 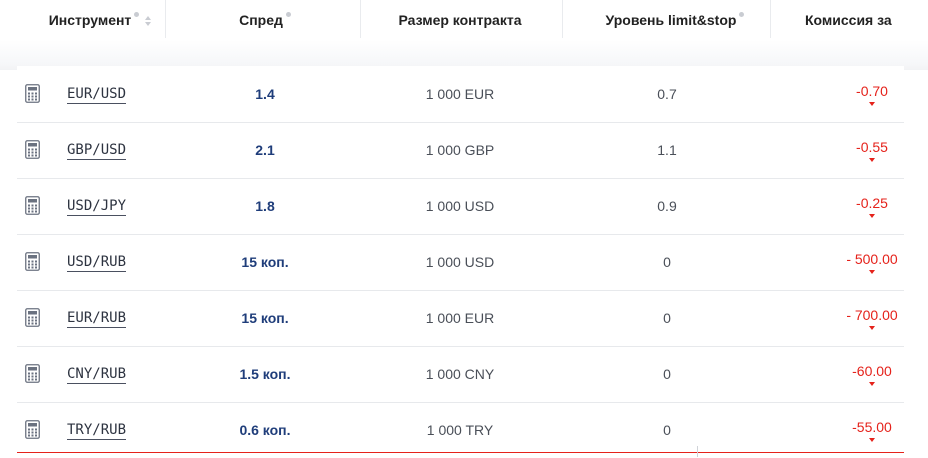 What do you see at coordinates (97, 207) in the screenshot?
I see `instrument-link: USD/JPY` at bounding box center [97, 207].